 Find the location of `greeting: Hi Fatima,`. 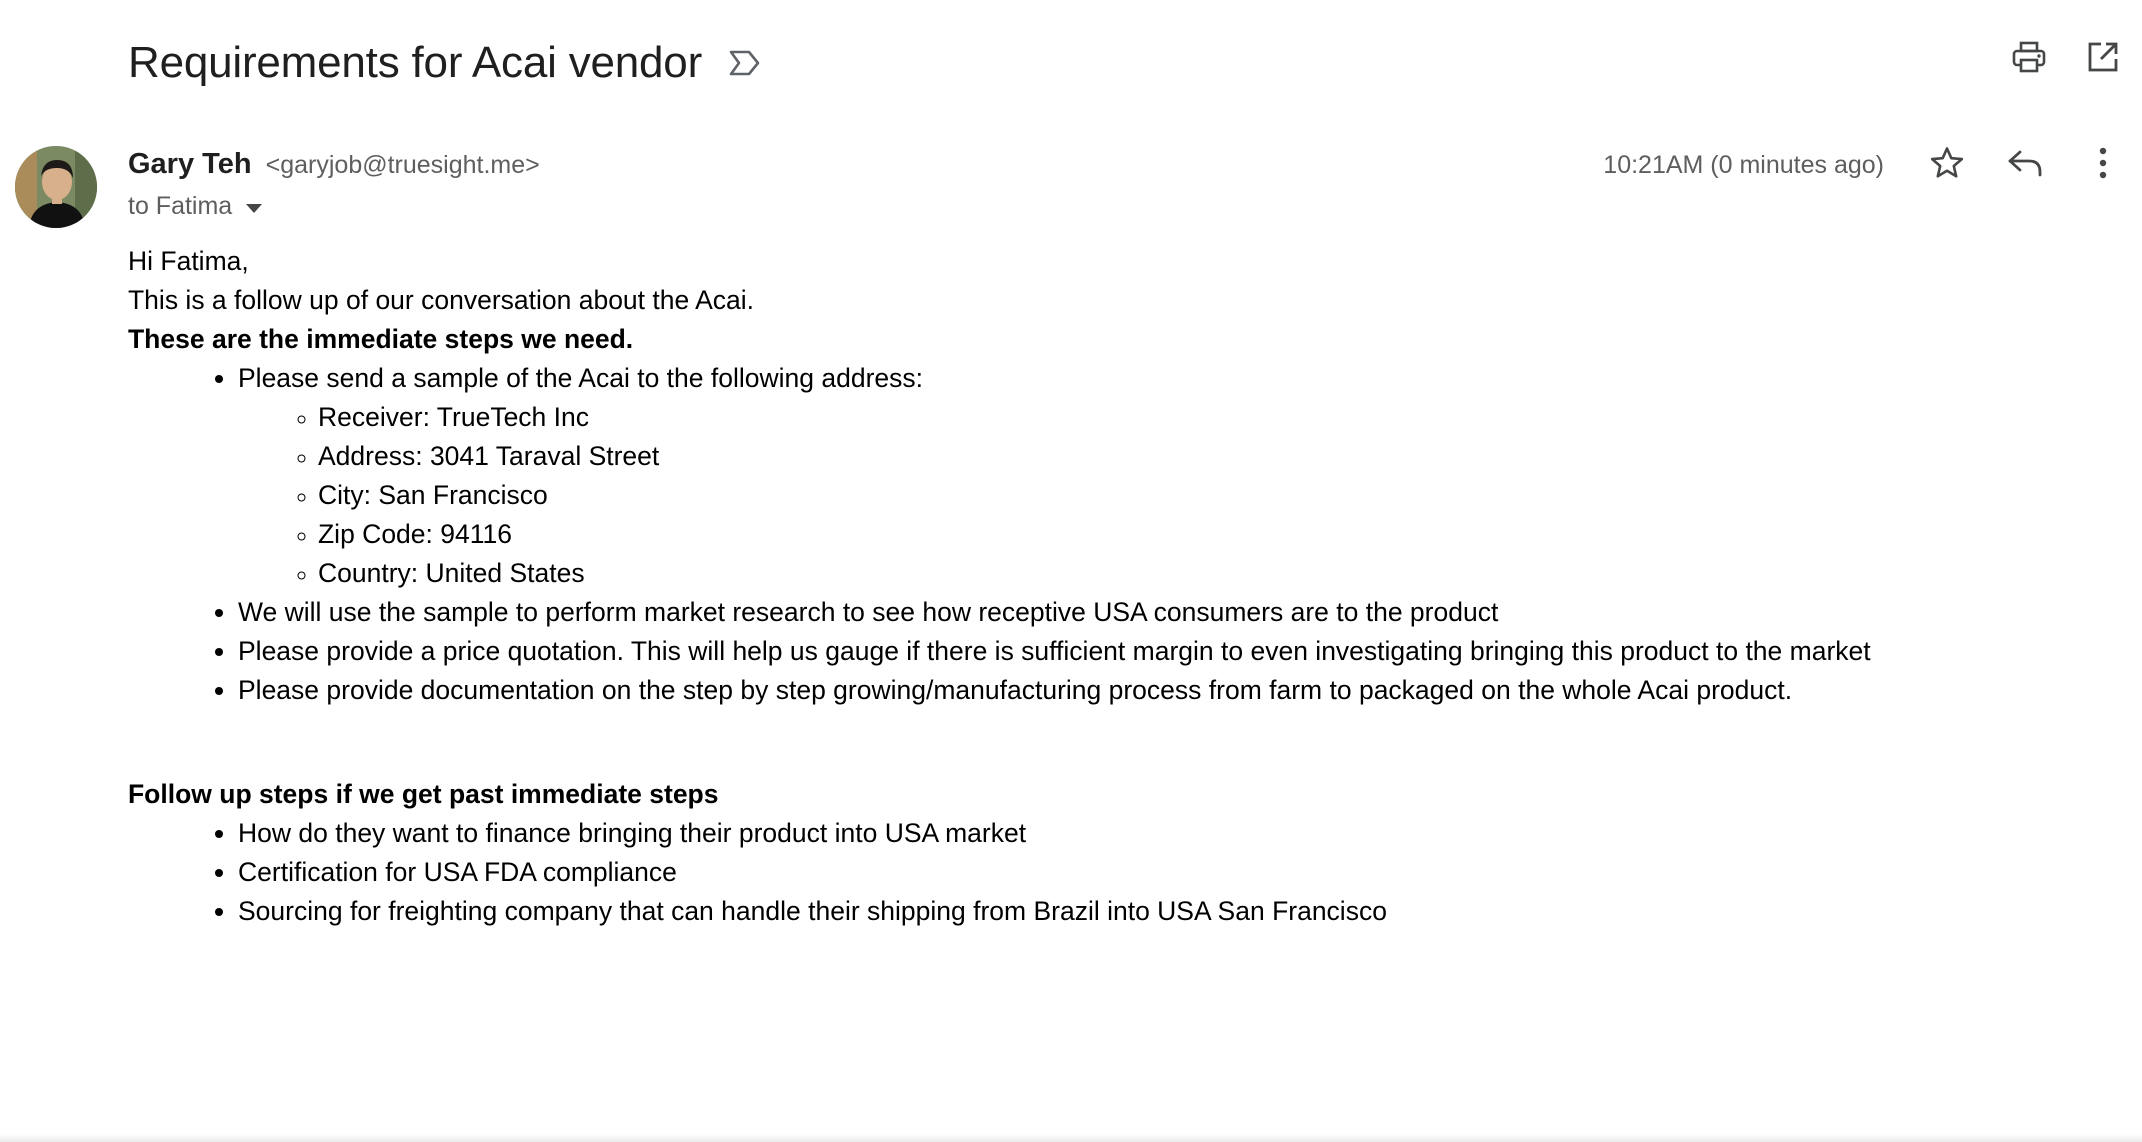

greeting: Hi Fatima, is located at coordinates (188, 261).